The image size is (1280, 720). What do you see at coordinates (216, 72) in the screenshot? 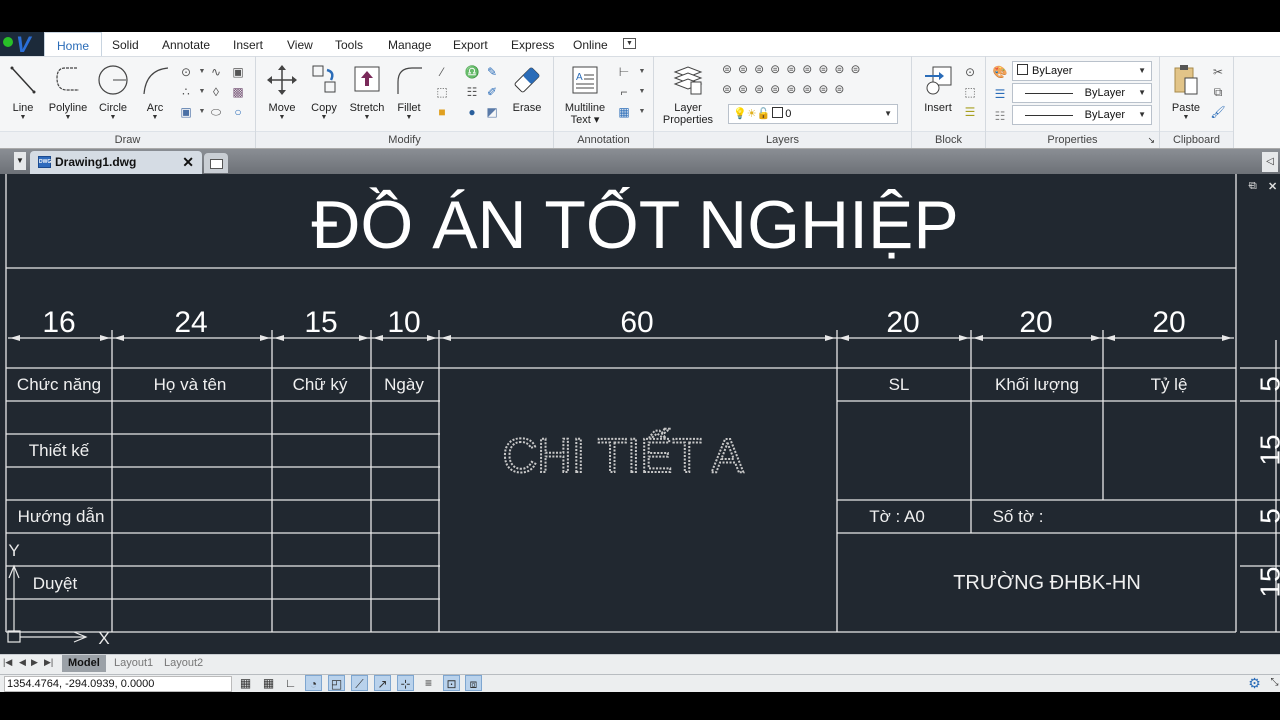
I see `spline-icon: ∿` at bounding box center [216, 72].